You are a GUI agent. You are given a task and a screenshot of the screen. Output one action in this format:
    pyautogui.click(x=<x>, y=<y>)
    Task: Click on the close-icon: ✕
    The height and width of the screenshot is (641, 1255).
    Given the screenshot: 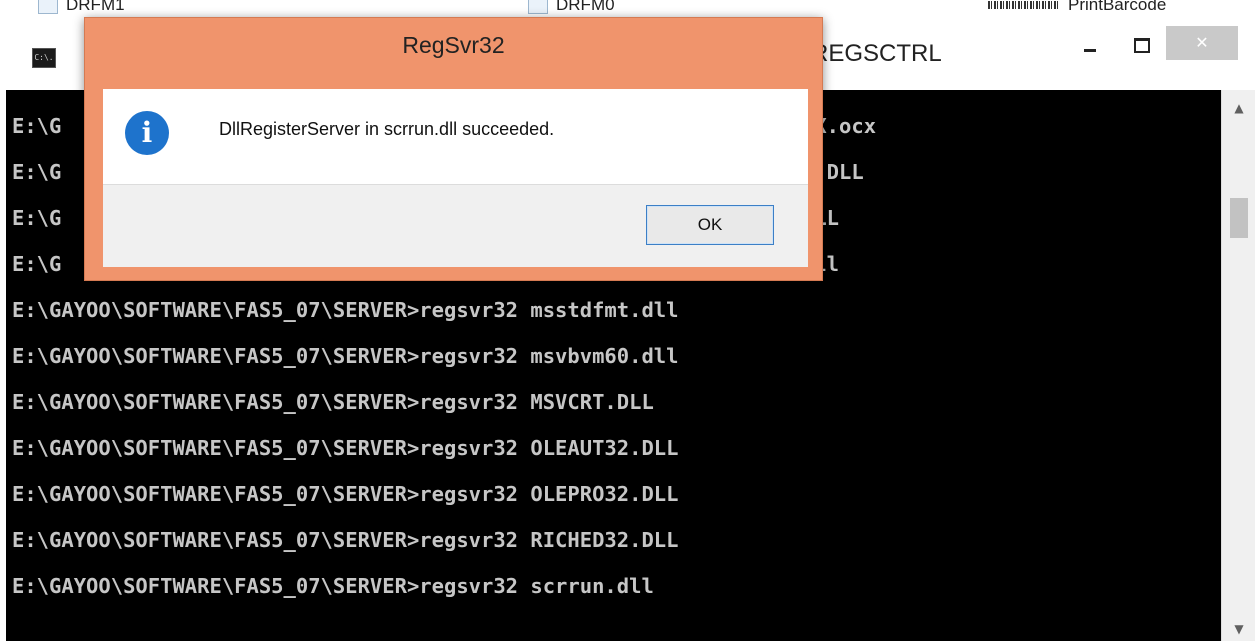 What is the action you would take?
    pyautogui.click(x=1202, y=42)
    